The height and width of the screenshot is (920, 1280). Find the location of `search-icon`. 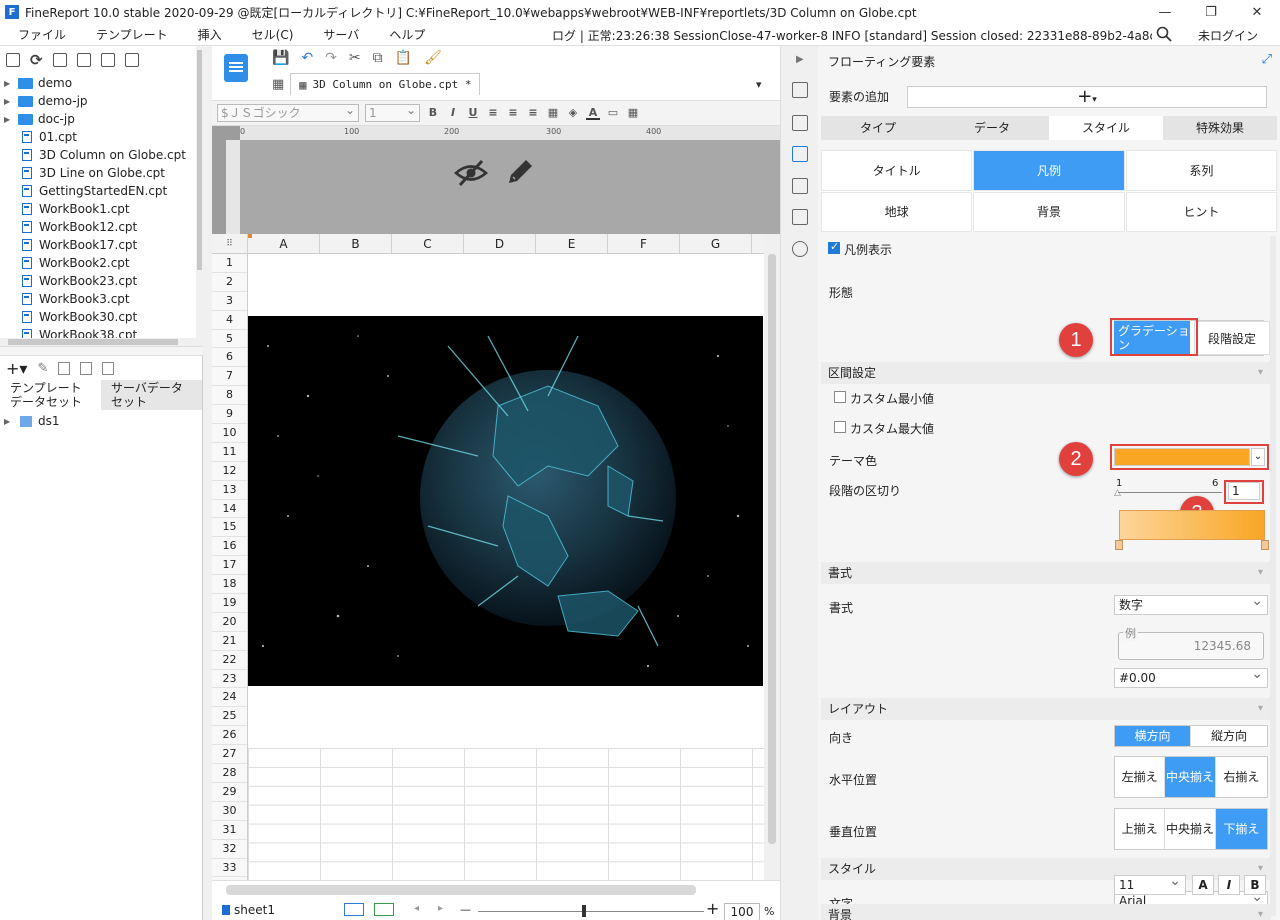

search-icon is located at coordinates (1164, 35).